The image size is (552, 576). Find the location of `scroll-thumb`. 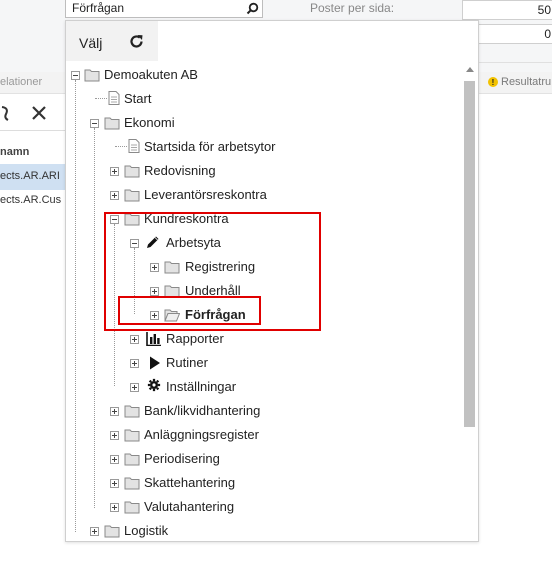

scroll-thumb is located at coordinates (469, 254).